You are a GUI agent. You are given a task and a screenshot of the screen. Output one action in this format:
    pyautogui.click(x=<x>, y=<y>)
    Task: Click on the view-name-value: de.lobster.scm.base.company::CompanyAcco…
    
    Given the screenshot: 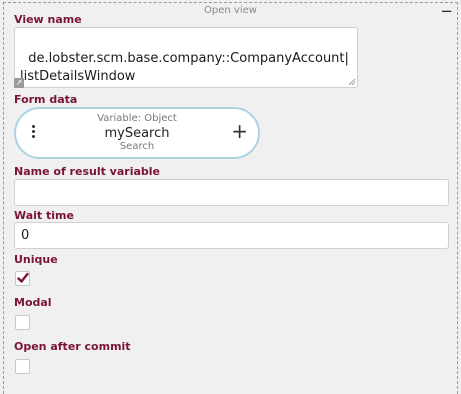 What is the action you would take?
    pyautogui.click(x=184, y=67)
    